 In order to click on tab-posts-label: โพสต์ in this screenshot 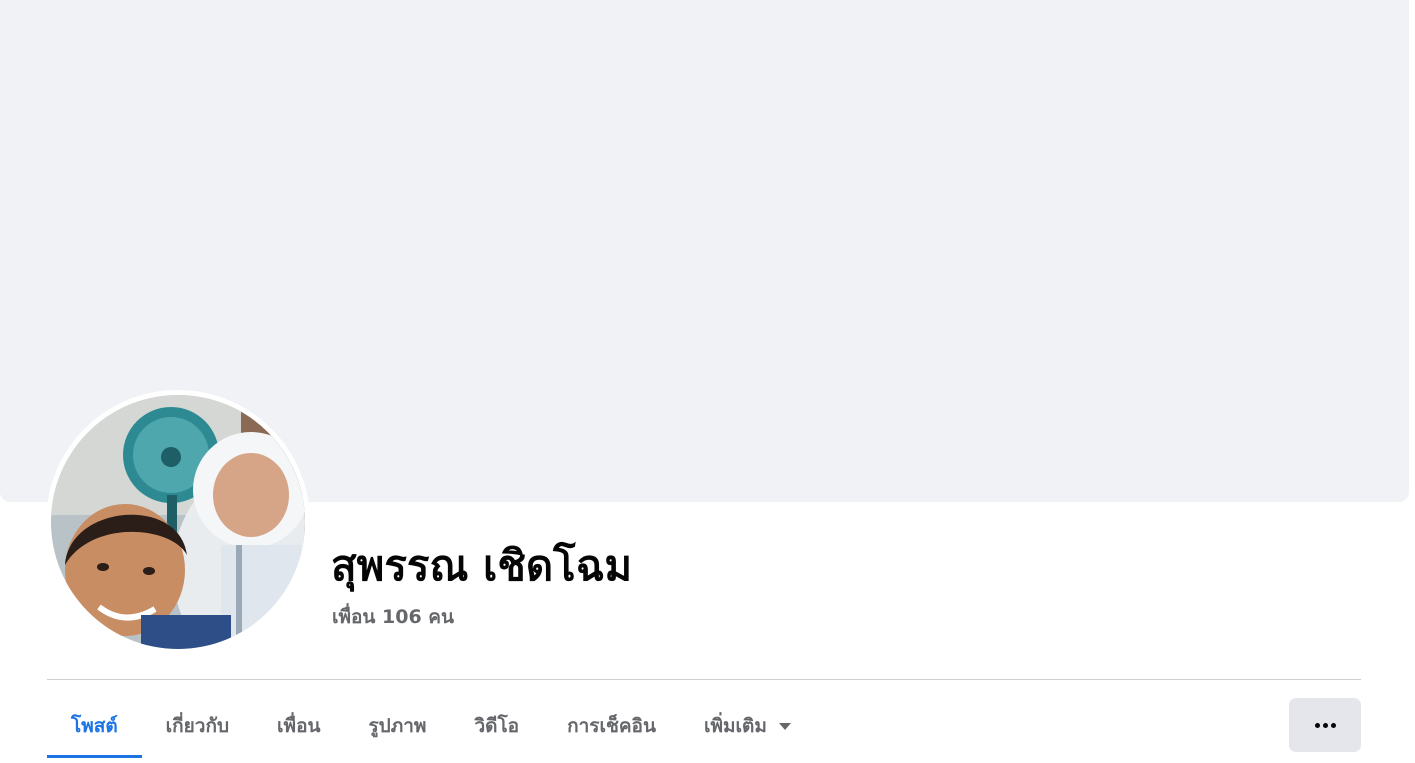, I will do `click(94, 726)`.